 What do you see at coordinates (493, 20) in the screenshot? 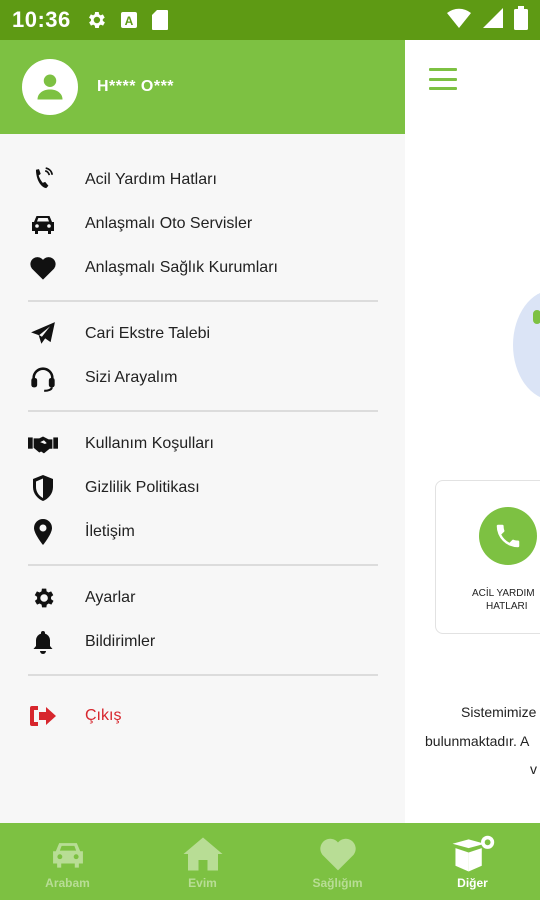
I see `signal-icon` at bounding box center [493, 20].